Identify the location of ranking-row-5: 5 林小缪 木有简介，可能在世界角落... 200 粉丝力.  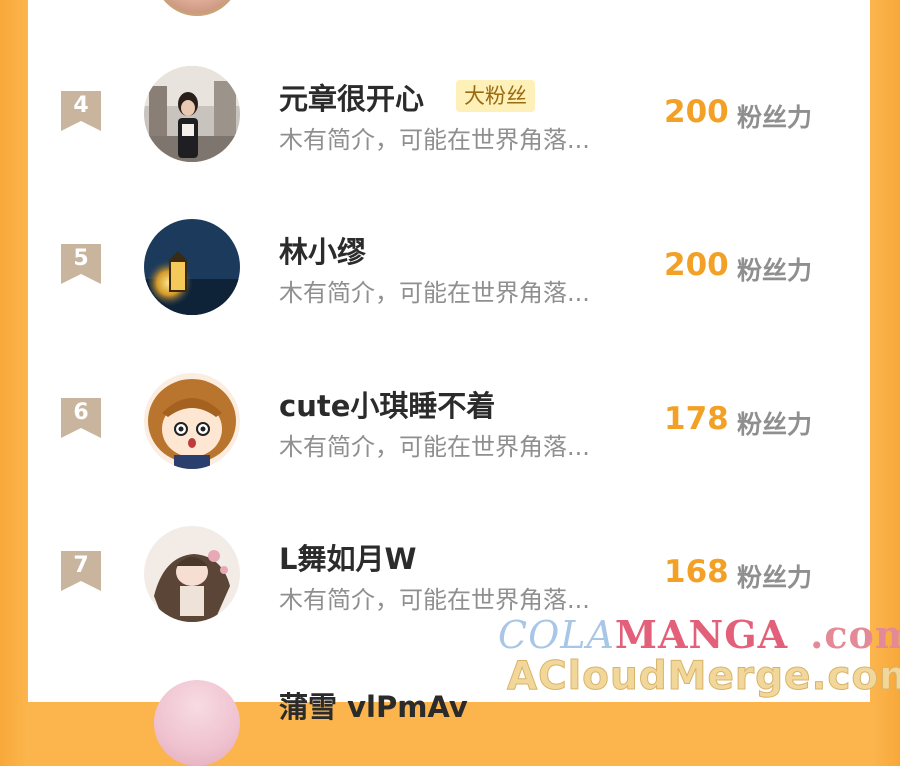
(450, 265).